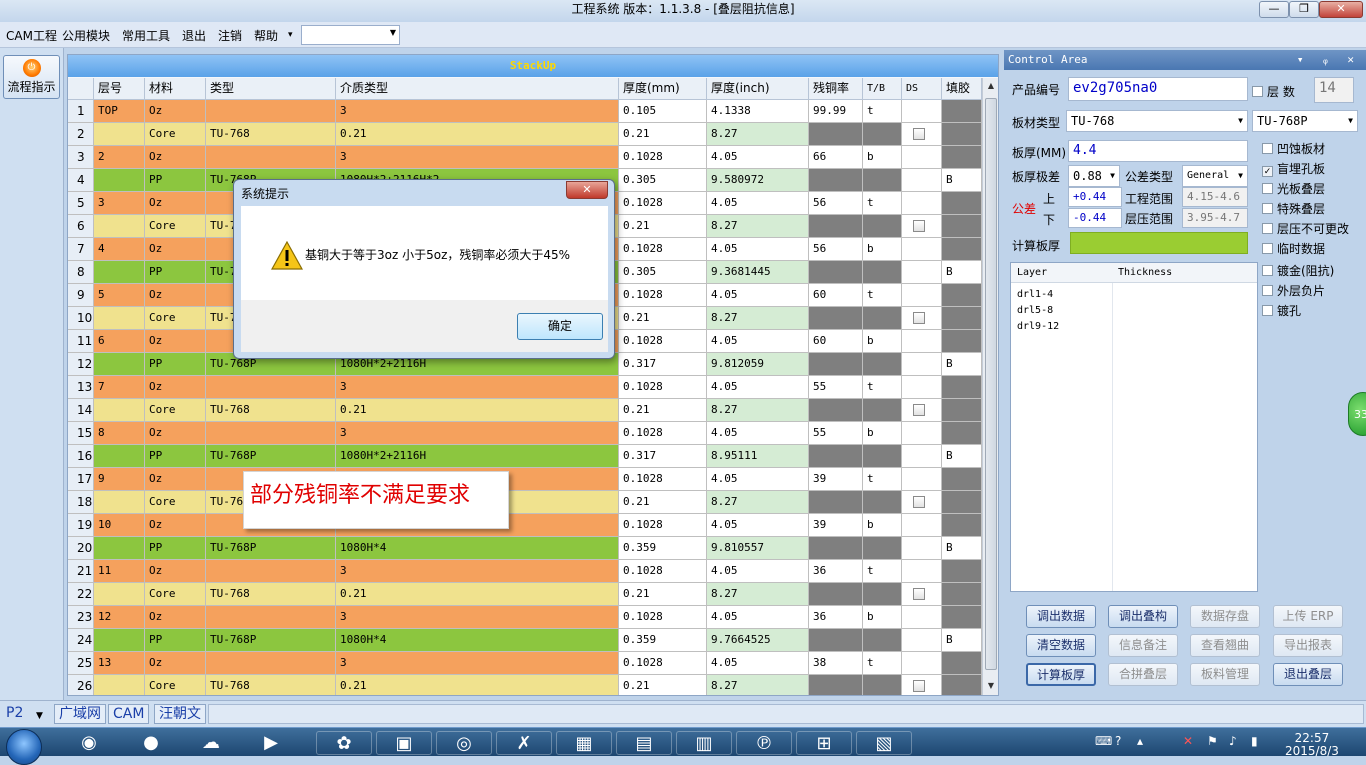 This screenshot has height=765, width=1366. What do you see at coordinates (1061, 616) in the screenshot?
I see `load-data-button: 调出数据` at bounding box center [1061, 616].